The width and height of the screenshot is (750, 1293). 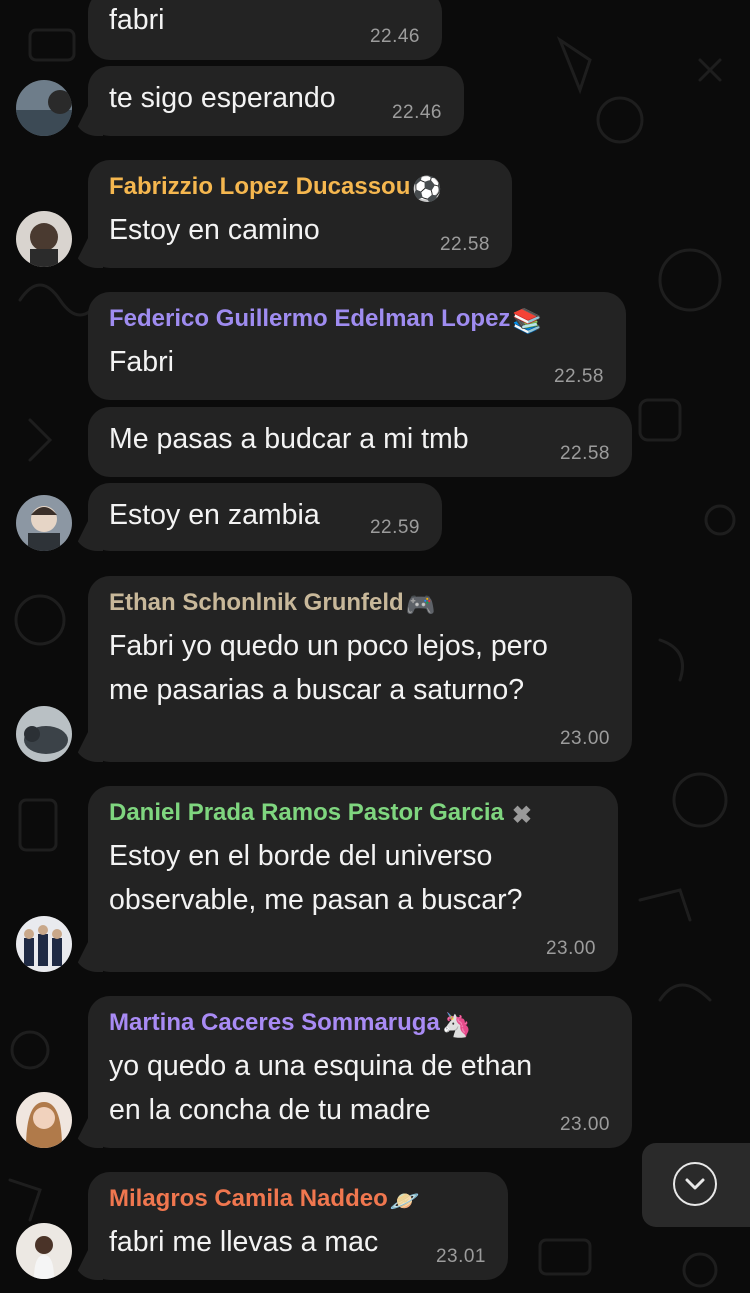 What do you see at coordinates (214, 515) in the screenshot?
I see `message-text: Estoy en zambia` at bounding box center [214, 515].